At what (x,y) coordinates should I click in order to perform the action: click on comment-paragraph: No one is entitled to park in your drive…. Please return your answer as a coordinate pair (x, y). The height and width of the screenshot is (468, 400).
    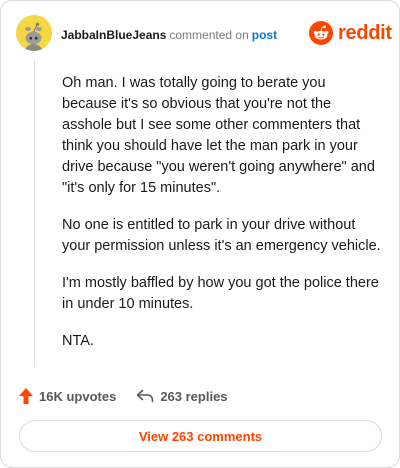
    Looking at the image, I should click on (221, 235).